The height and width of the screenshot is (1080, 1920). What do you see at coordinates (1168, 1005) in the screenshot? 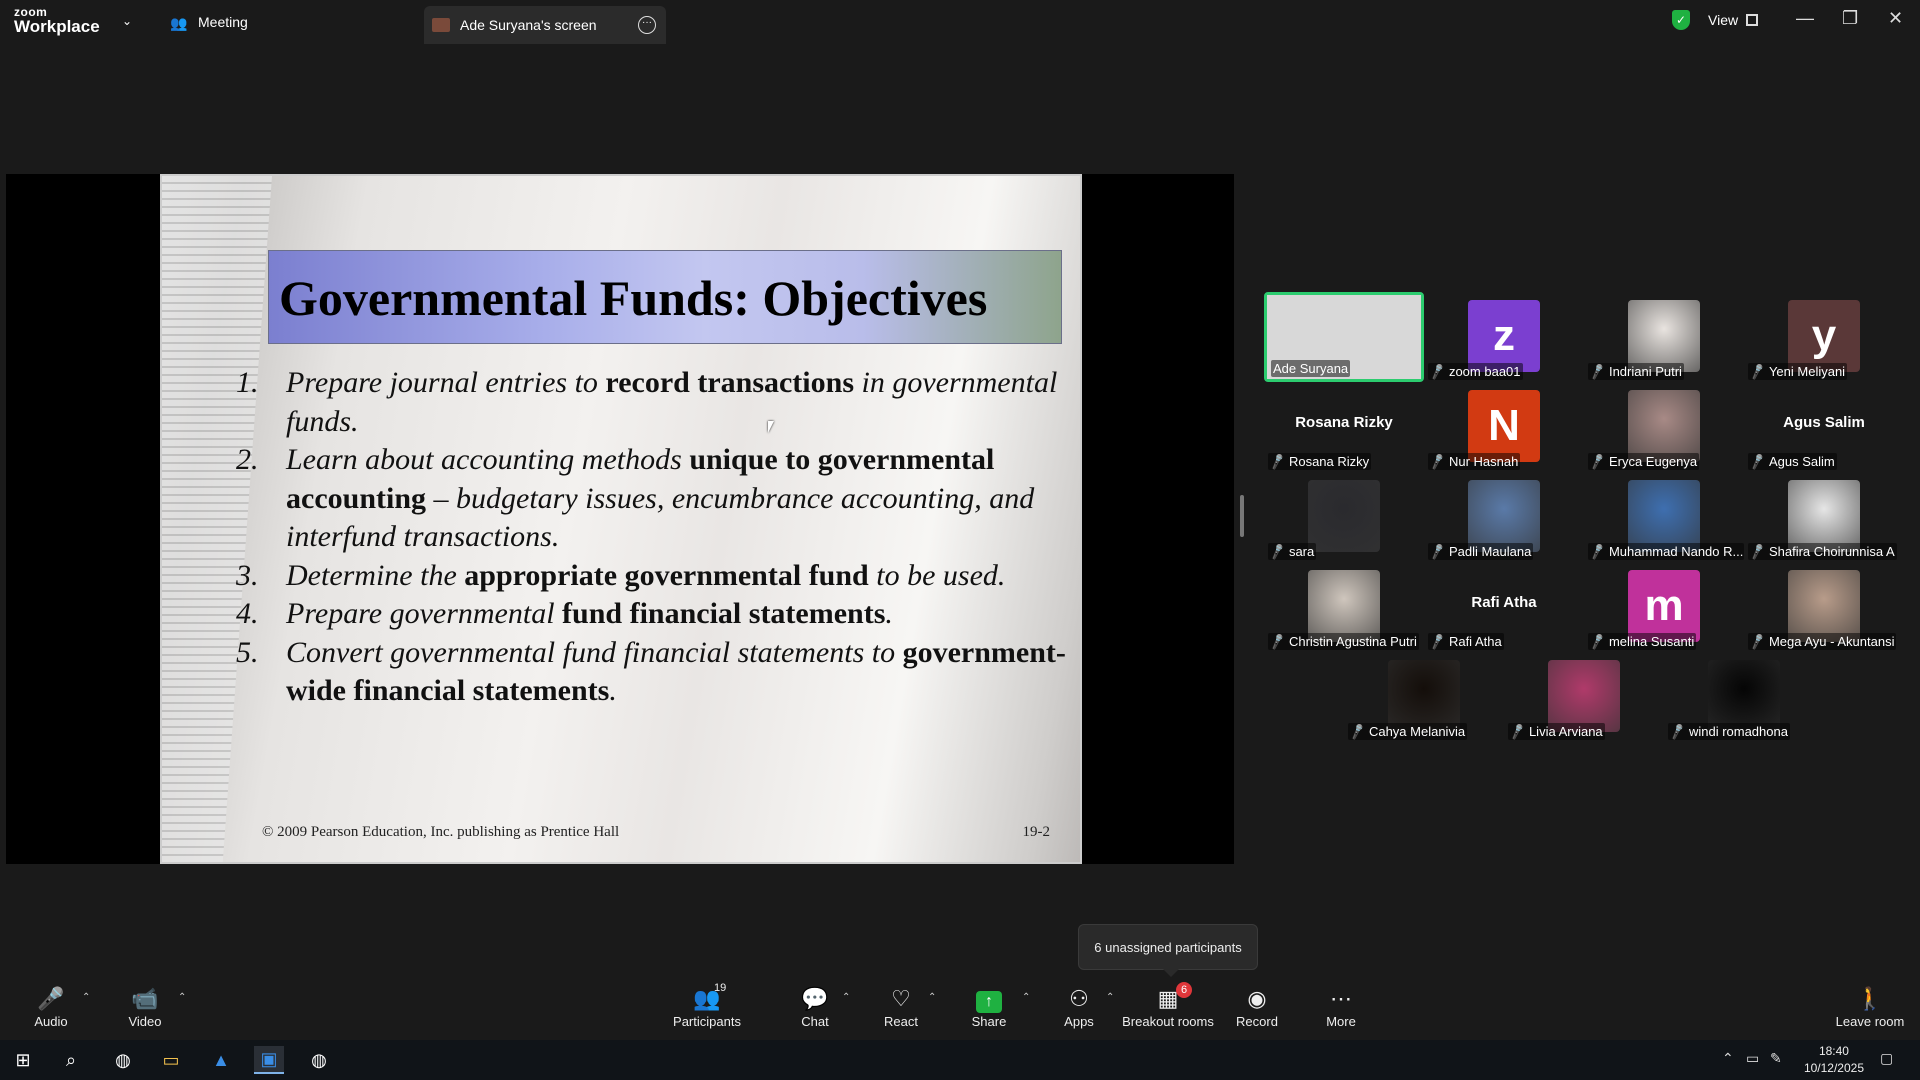
I see `breakout-rooms-button: ▦ 6 Breakout rooms` at bounding box center [1168, 1005].